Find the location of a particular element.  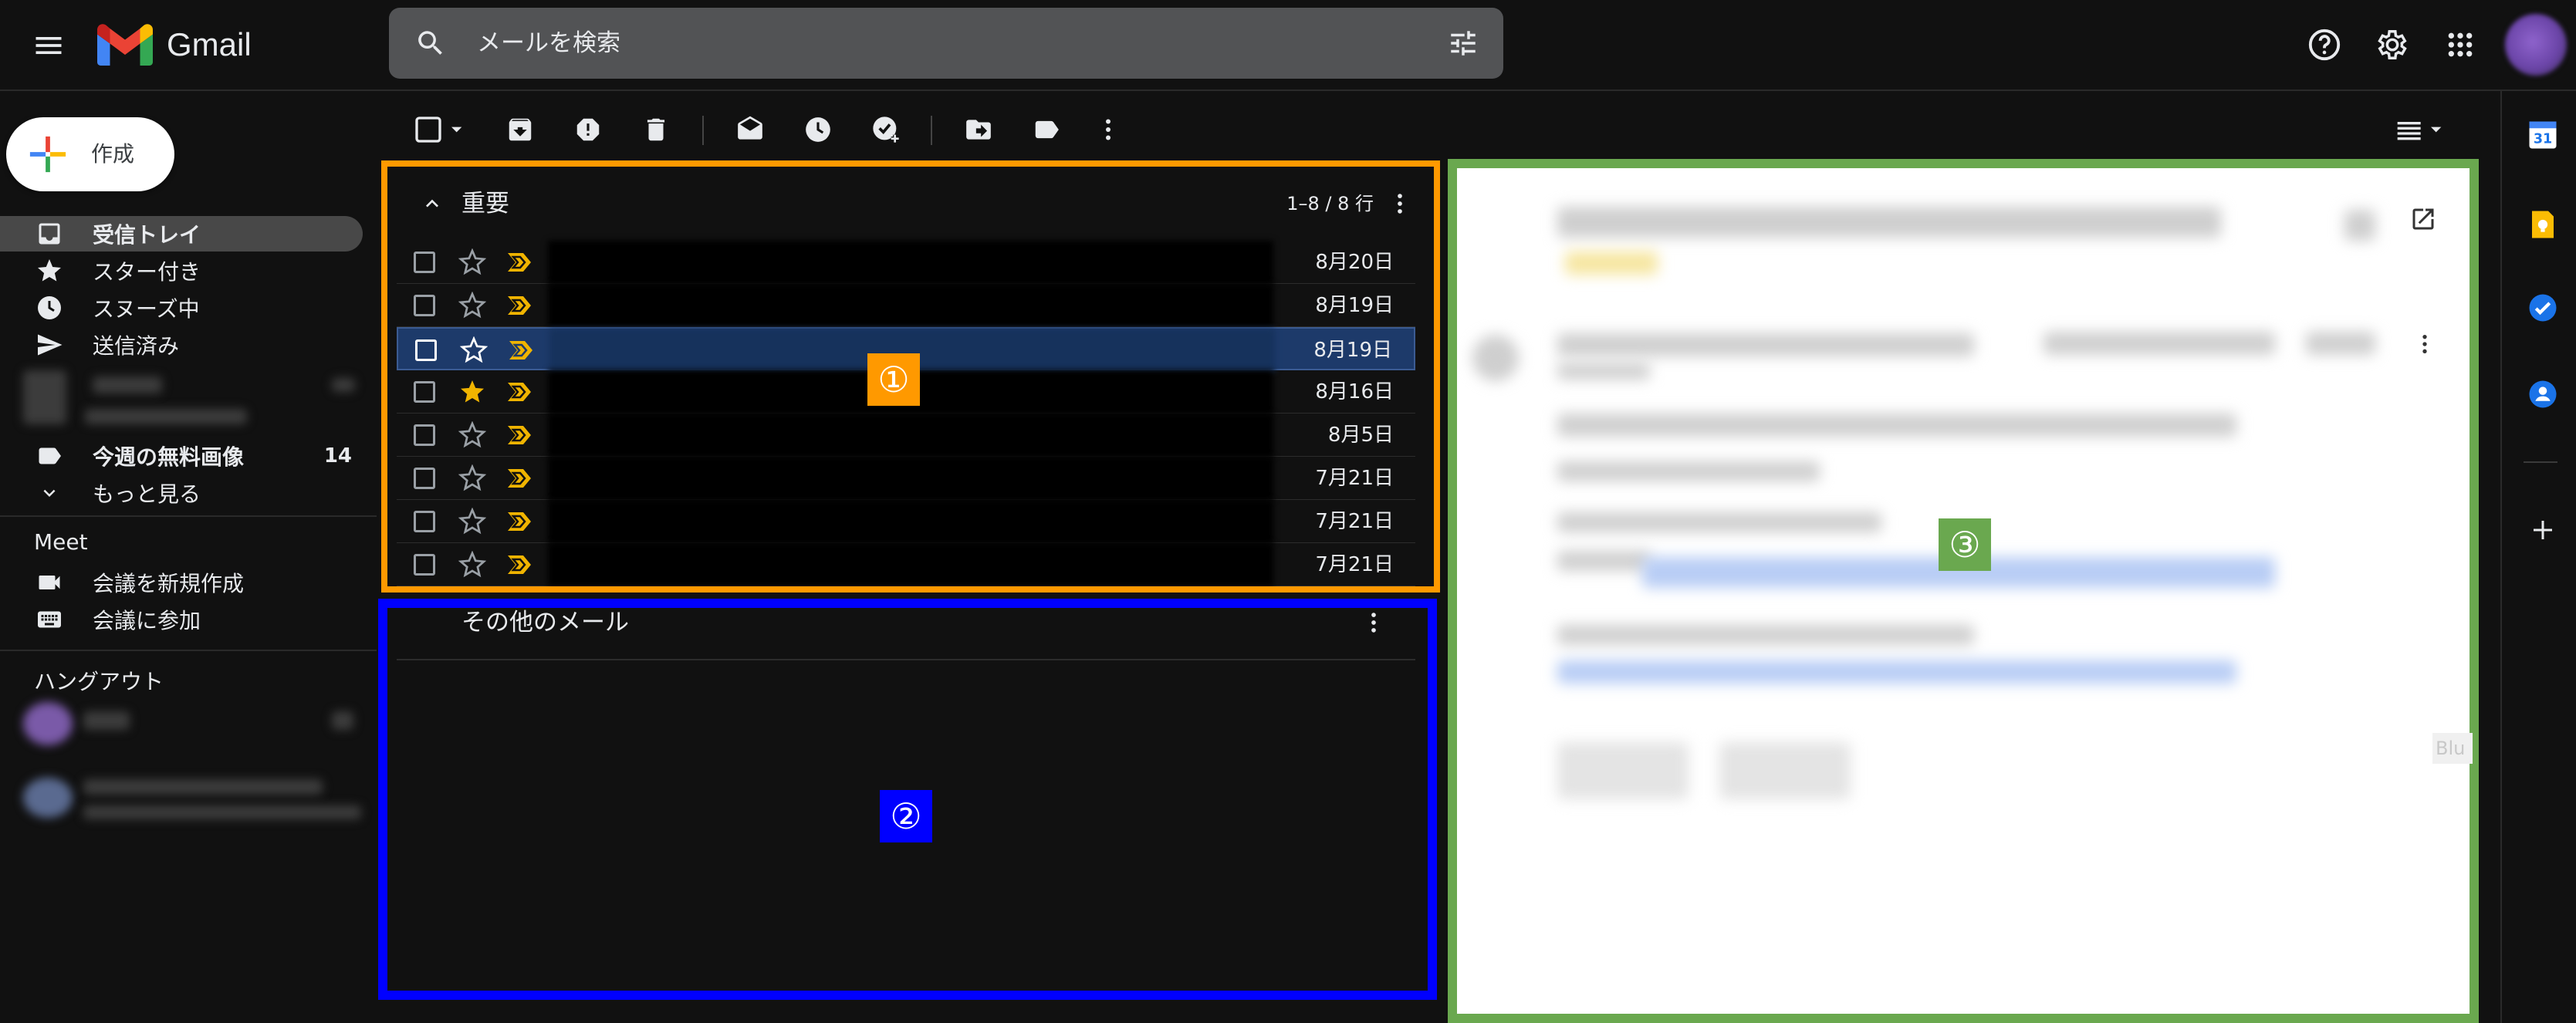

sidebar-item-label: スター付き is located at coordinates (147, 272).